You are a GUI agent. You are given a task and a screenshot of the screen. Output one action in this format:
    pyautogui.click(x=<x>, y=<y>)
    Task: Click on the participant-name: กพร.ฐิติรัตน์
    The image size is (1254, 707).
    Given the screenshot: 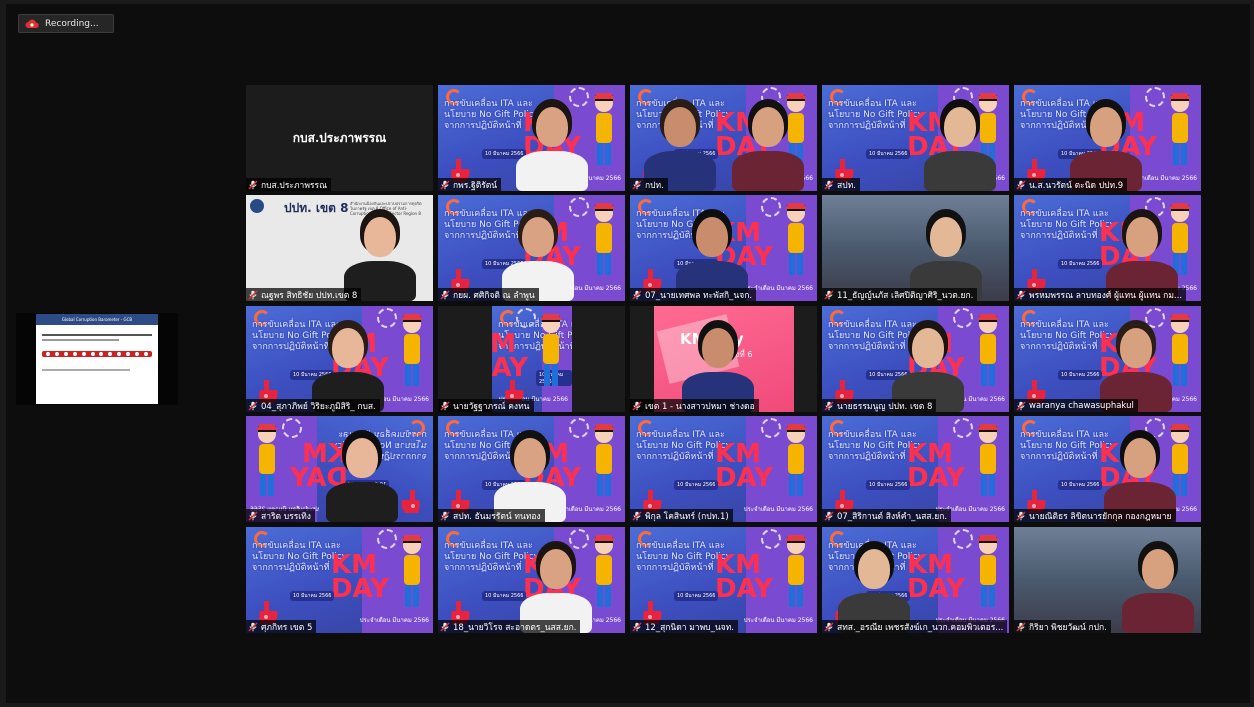 What is the action you would take?
    pyautogui.click(x=475, y=185)
    